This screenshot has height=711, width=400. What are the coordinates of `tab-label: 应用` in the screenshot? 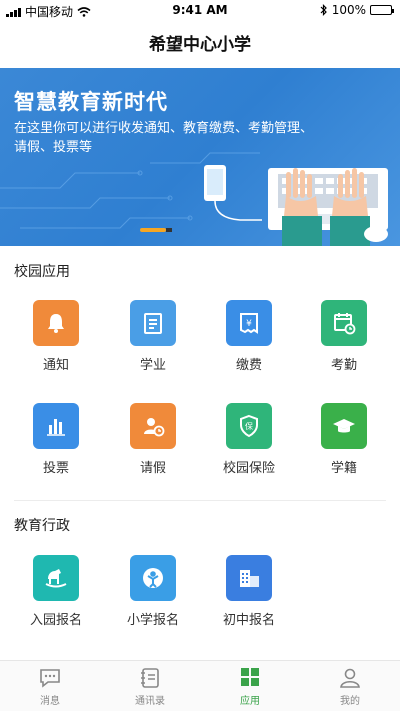 It's located at (250, 701).